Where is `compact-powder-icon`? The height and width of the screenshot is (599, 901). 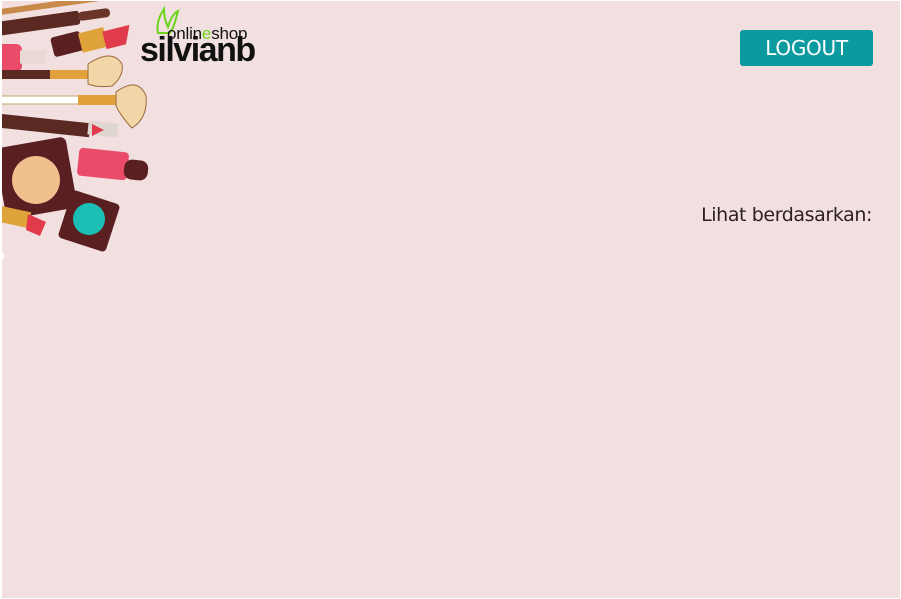
compact-powder-icon is located at coordinates (39, 178).